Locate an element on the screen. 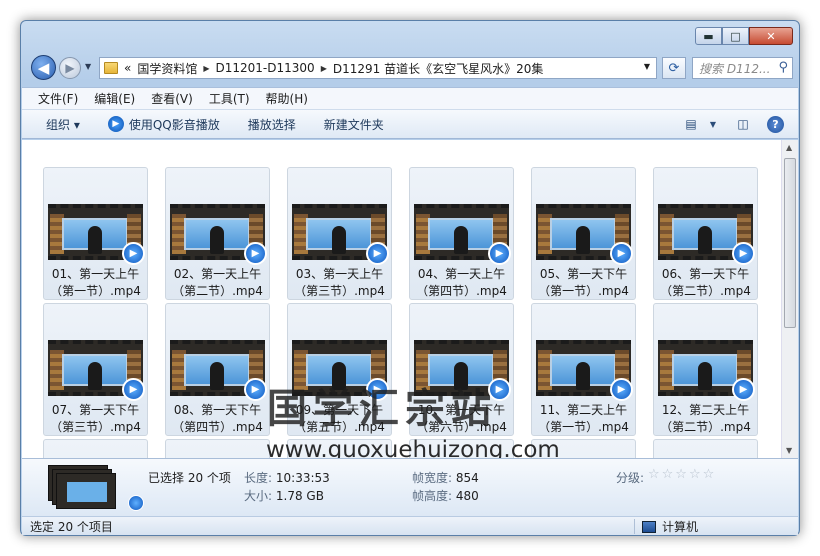 The image size is (820, 556). preview-pane-icon: ◫ is located at coordinates (743, 124).